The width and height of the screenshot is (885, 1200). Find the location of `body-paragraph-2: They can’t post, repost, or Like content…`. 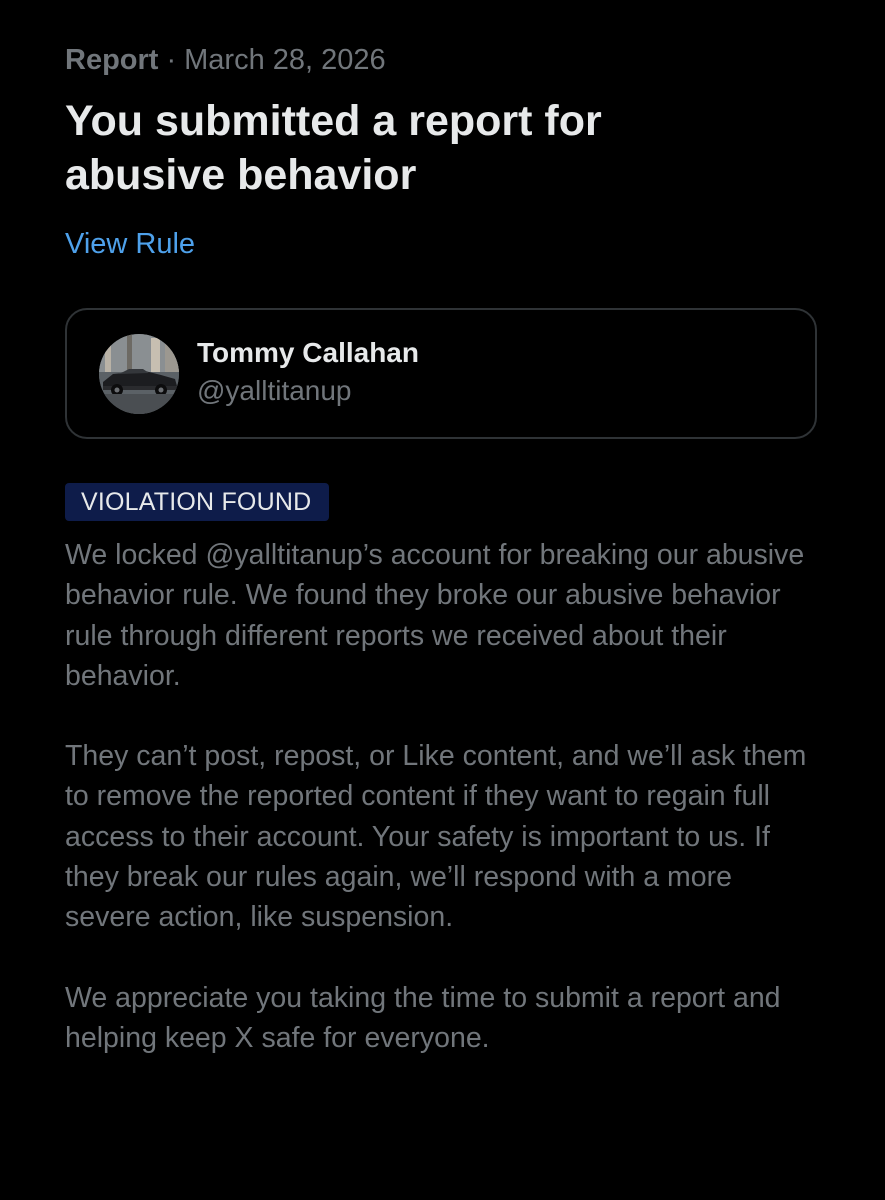

body-paragraph-2: They can’t post, repost, or Like content… is located at coordinates (436, 837).